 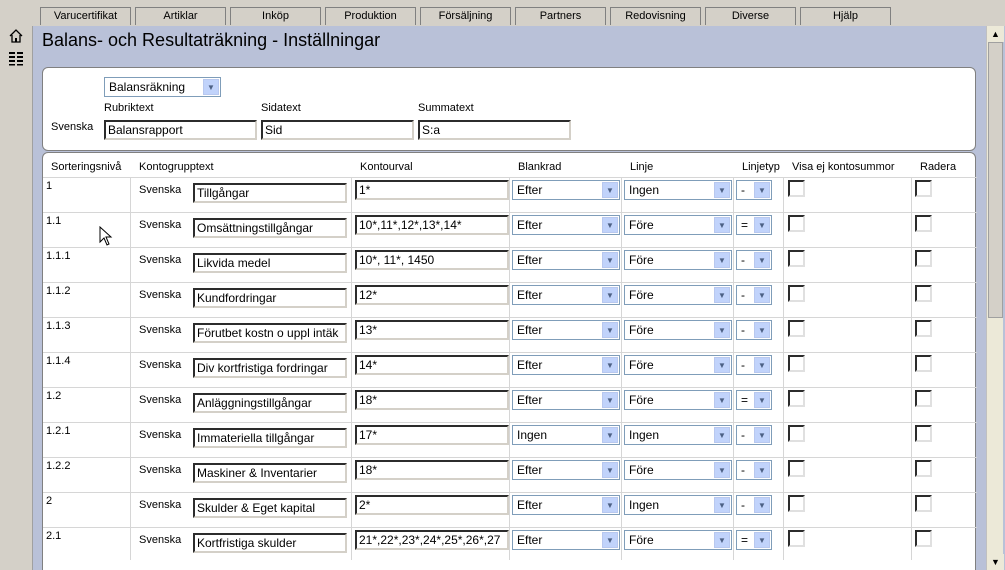 I want to click on tab-diverse: Diverse, so click(x=750, y=16).